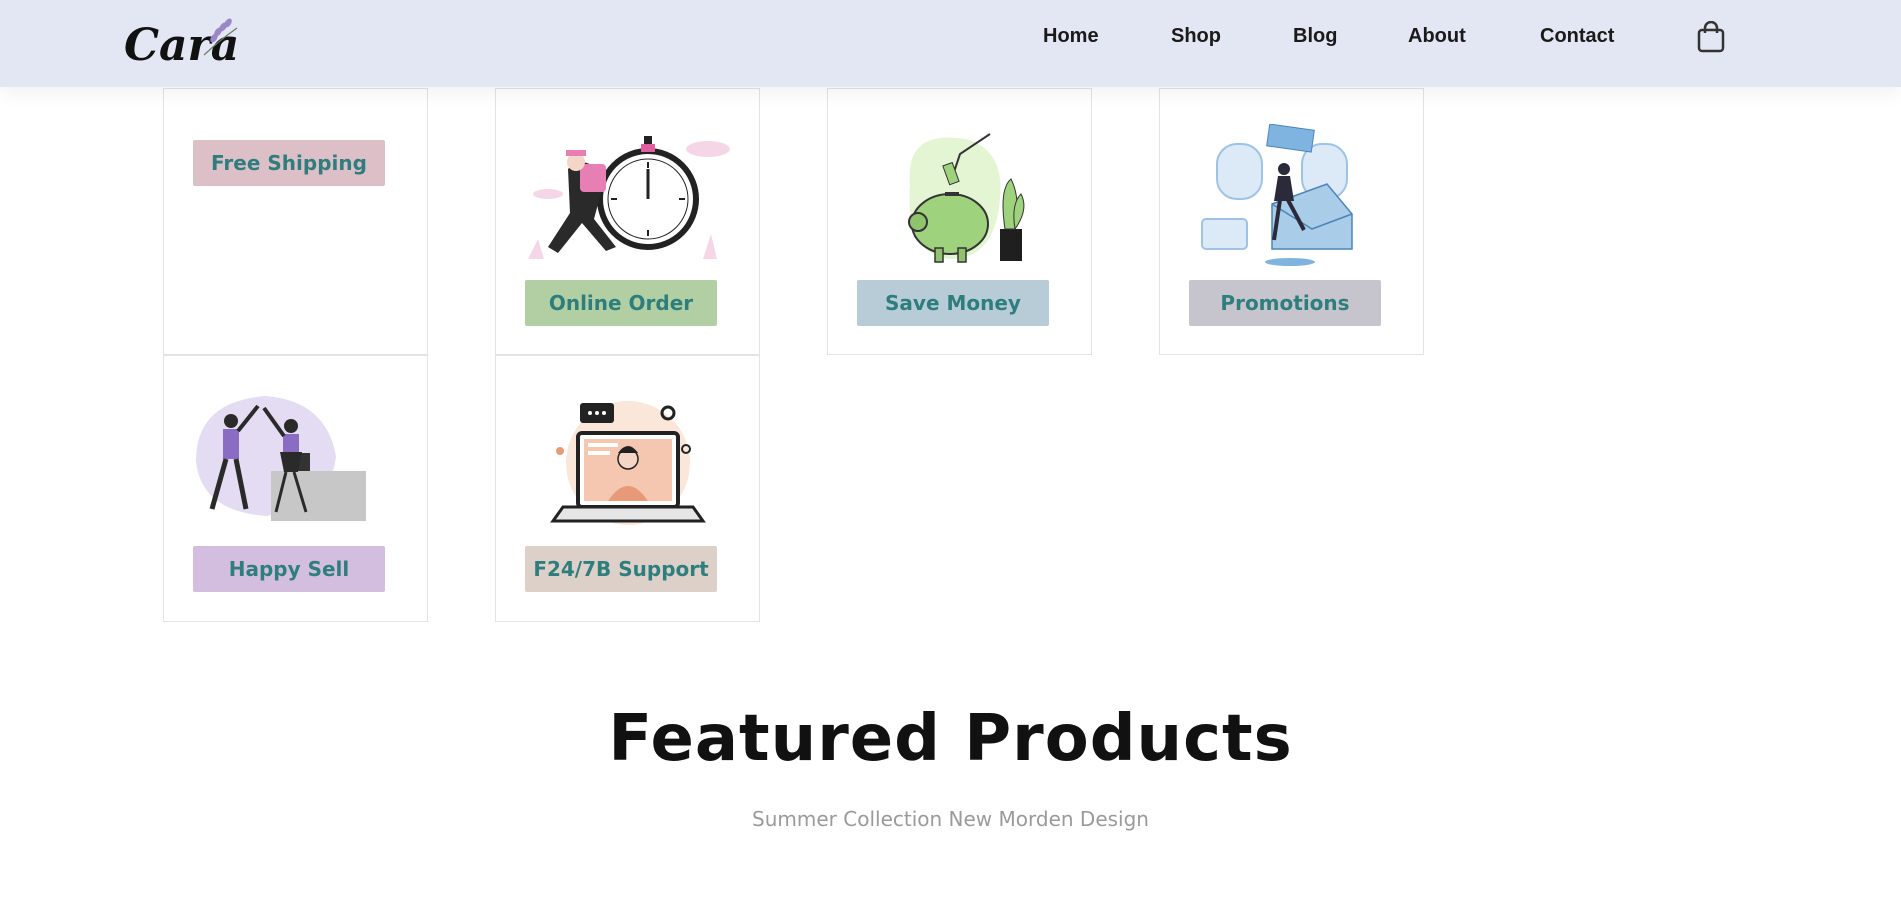 This screenshot has height=911, width=1901. I want to click on feature-label: F24/7B Support, so click(621, 569).